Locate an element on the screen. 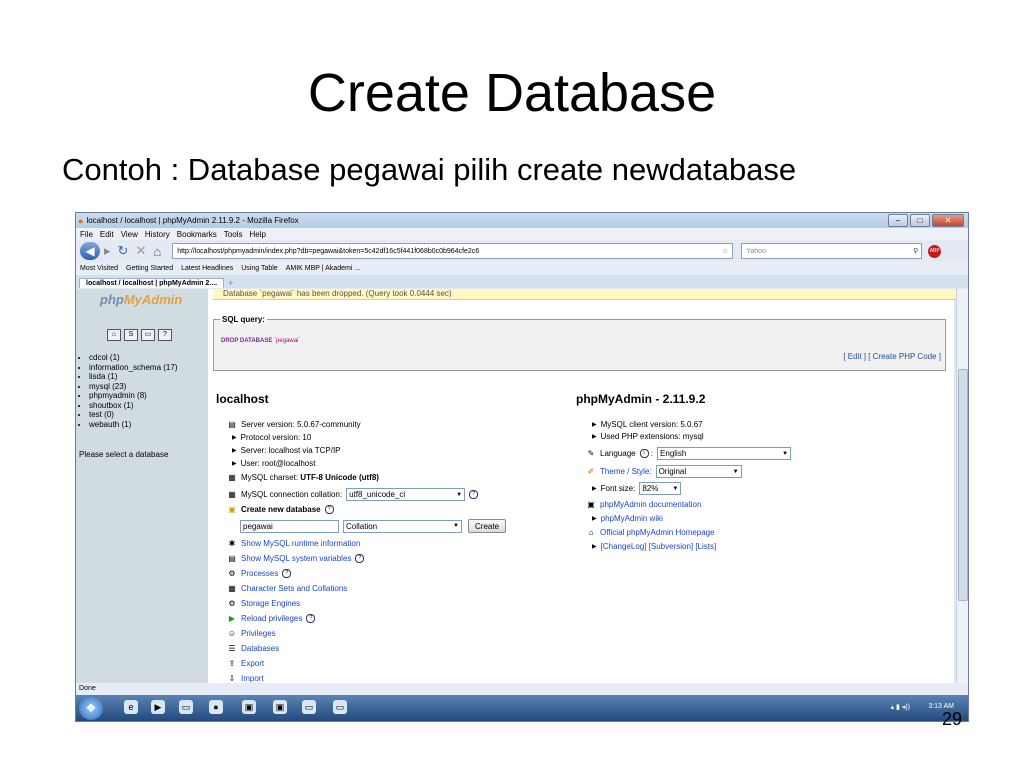 The width and height of the screenshot is (1024, 768). link-reload-privileges: Reload privileges is located at coordinates (271, 618).